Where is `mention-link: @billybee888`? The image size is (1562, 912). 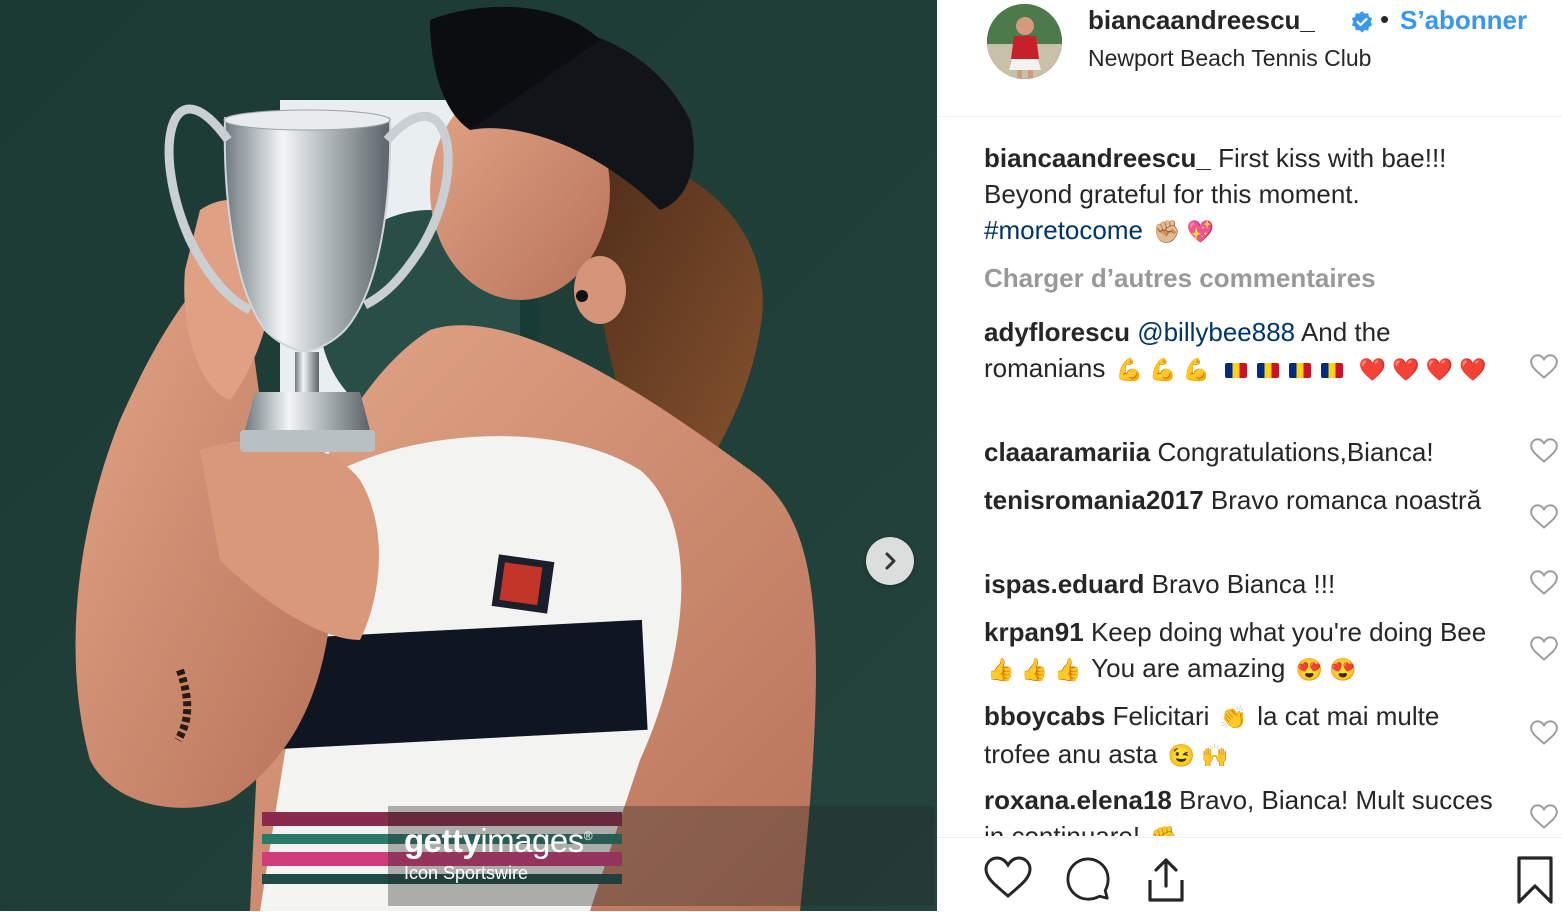
mention-link: @billybee888 is located at coordinates (1216, 332).